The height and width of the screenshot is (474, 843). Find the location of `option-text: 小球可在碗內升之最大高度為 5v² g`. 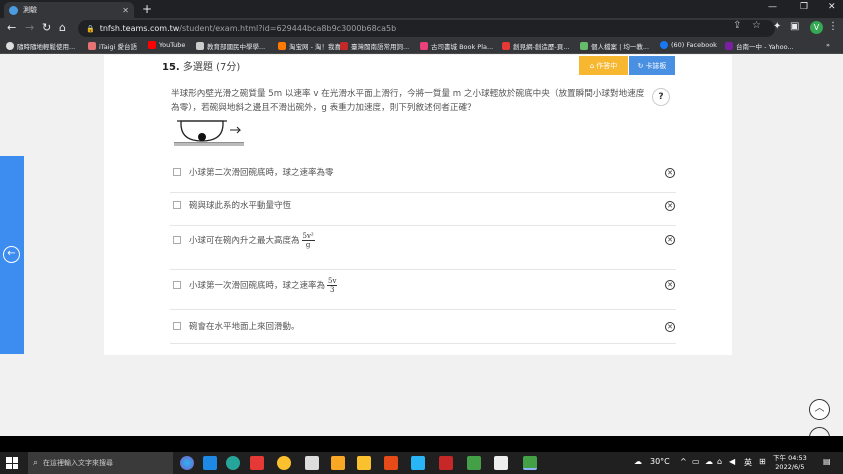

option-text: 小球可在碗內升之最大高度為 5v² g is located at coordinates (252, 240).